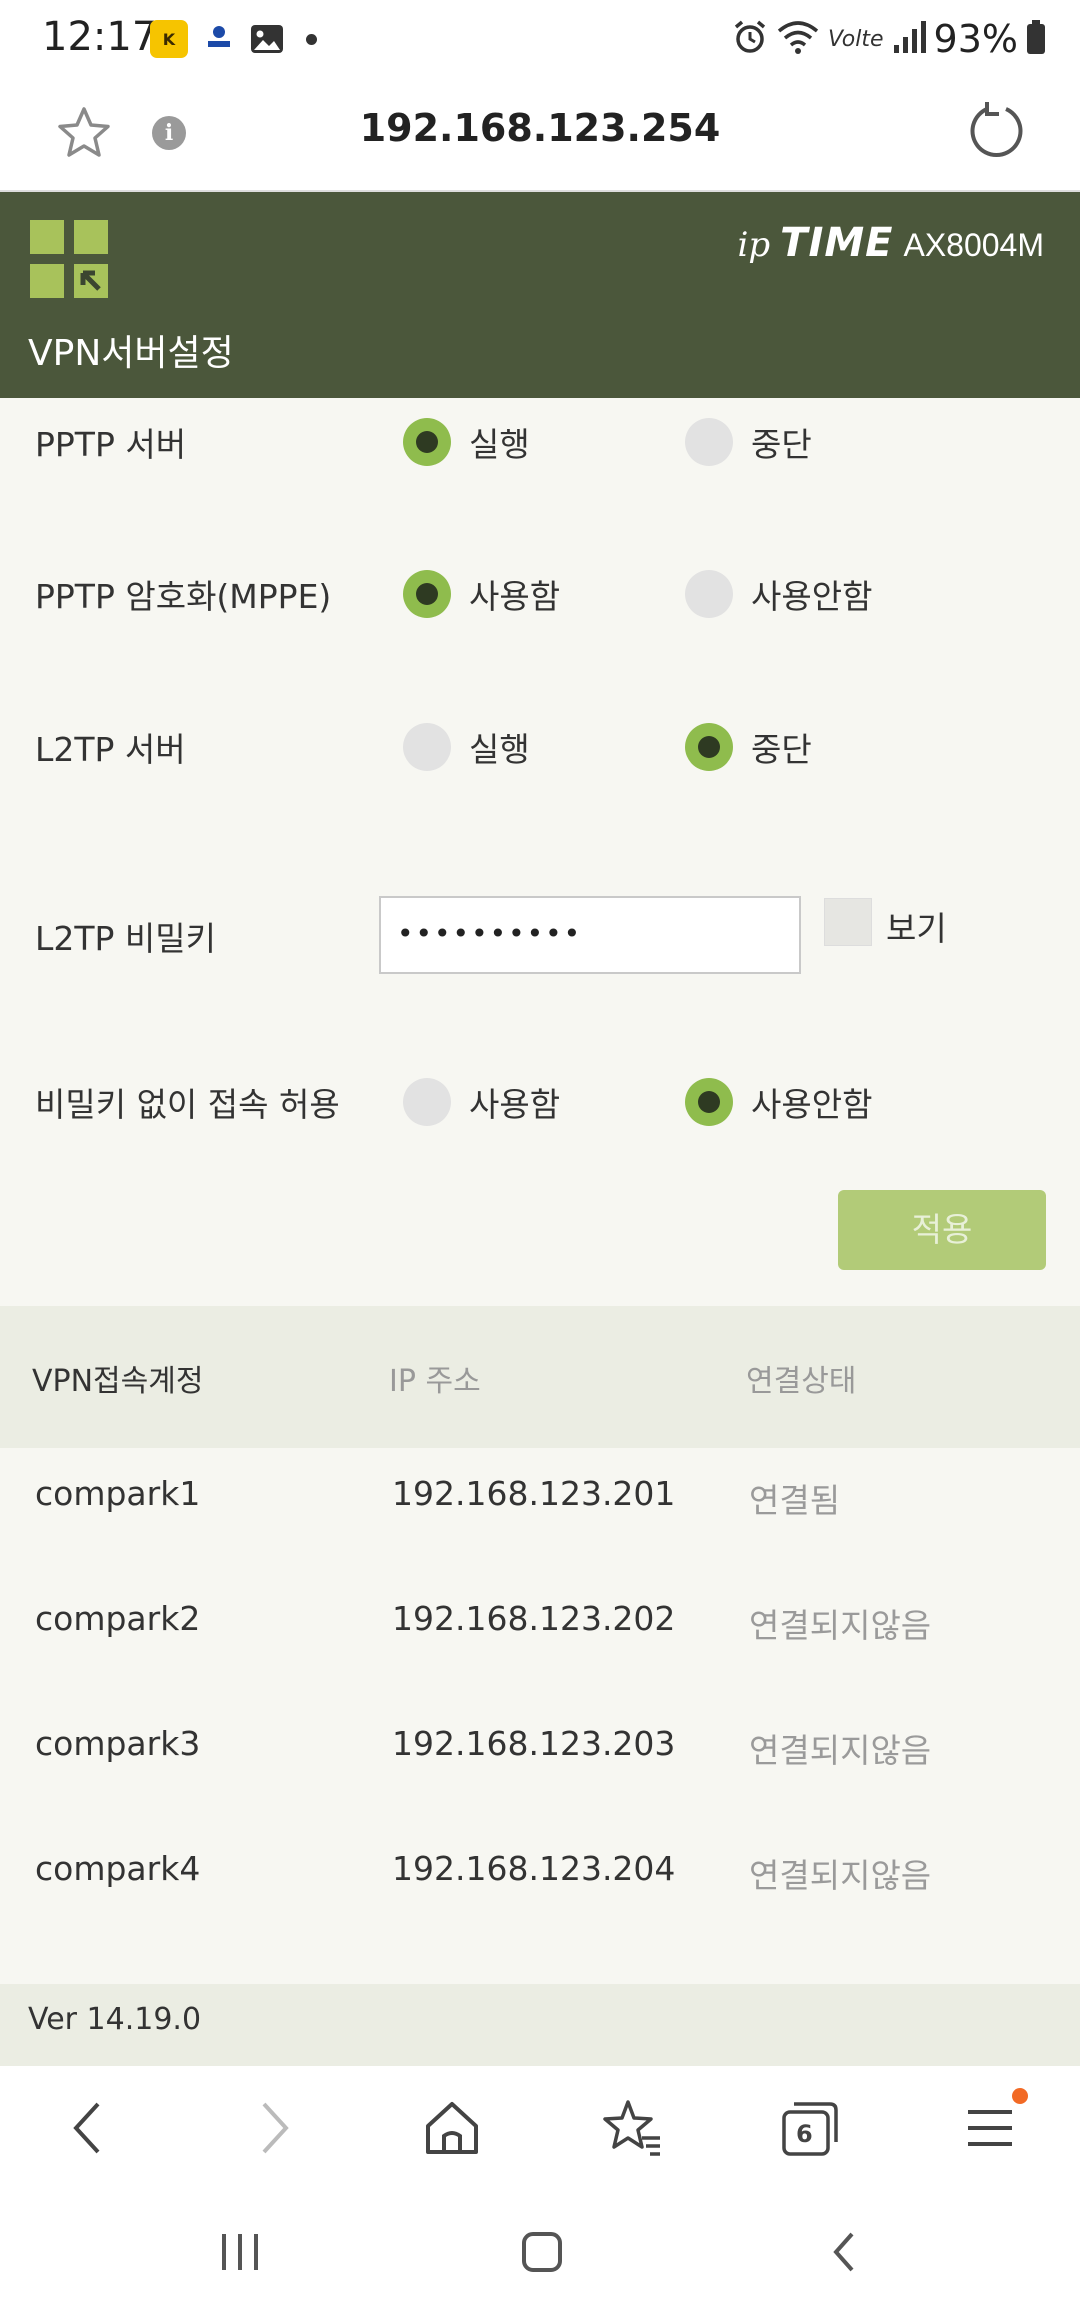  What do you see at coordinates (115, 2019) in the screenshot?
I see `firmware-version: Ver 14.19.0` at bounding box center [115, 2019].